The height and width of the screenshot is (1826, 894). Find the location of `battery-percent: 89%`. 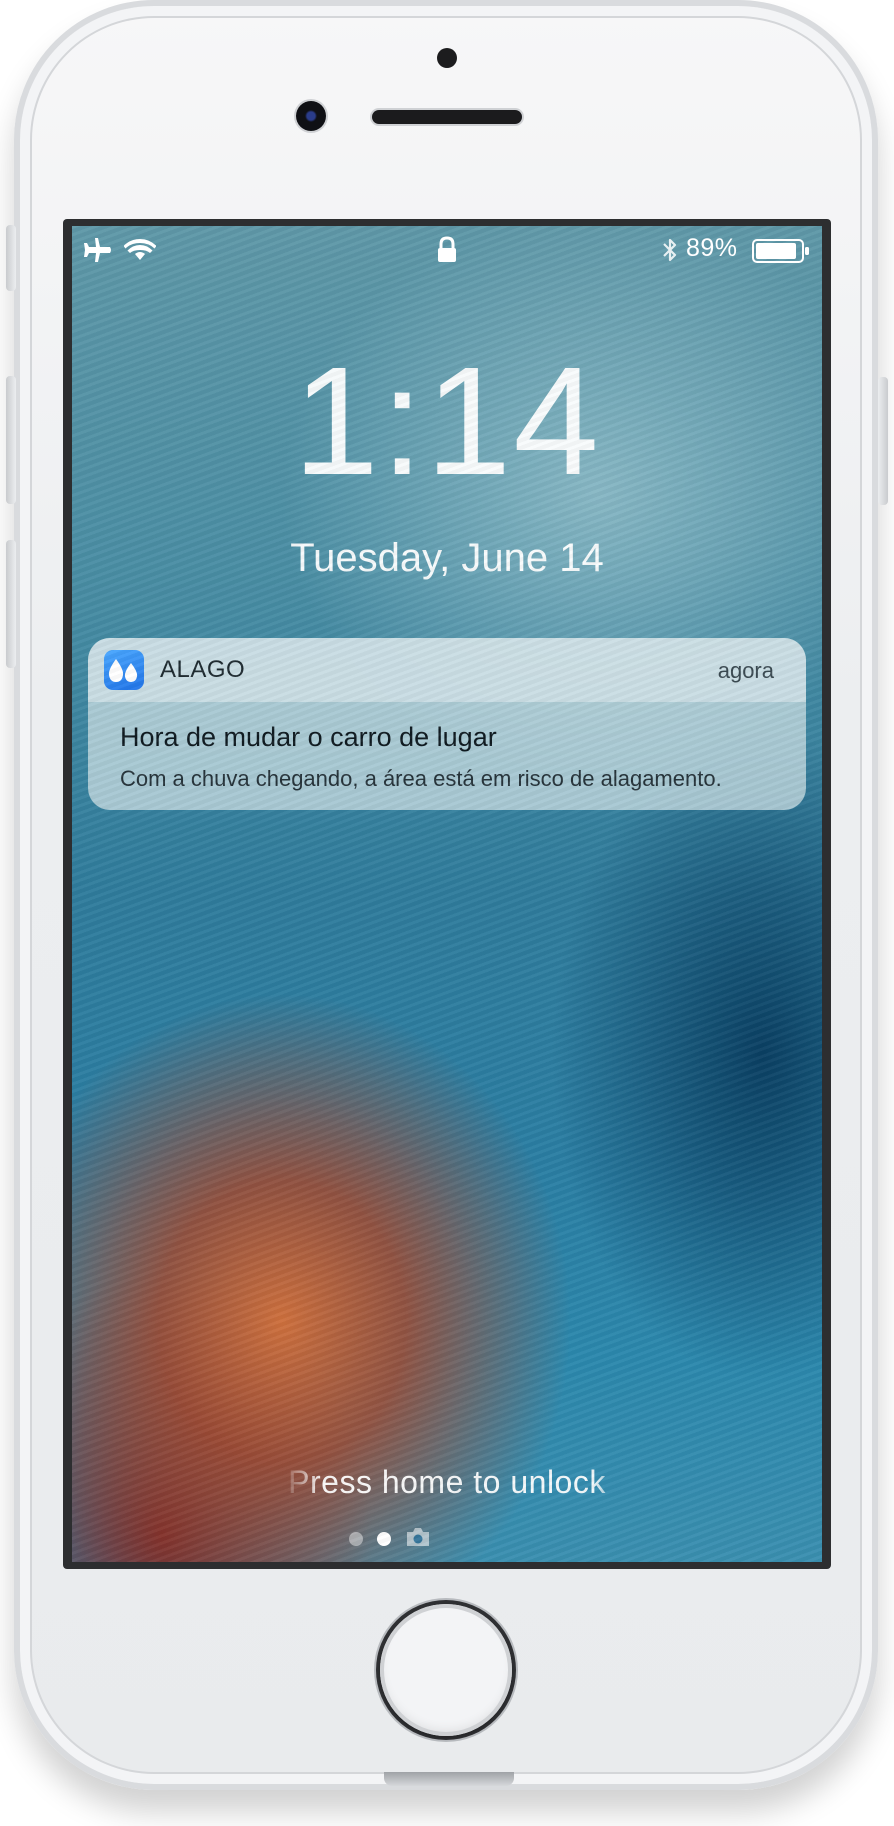

battery-percent: 89% is located at coordinates (712, 248).